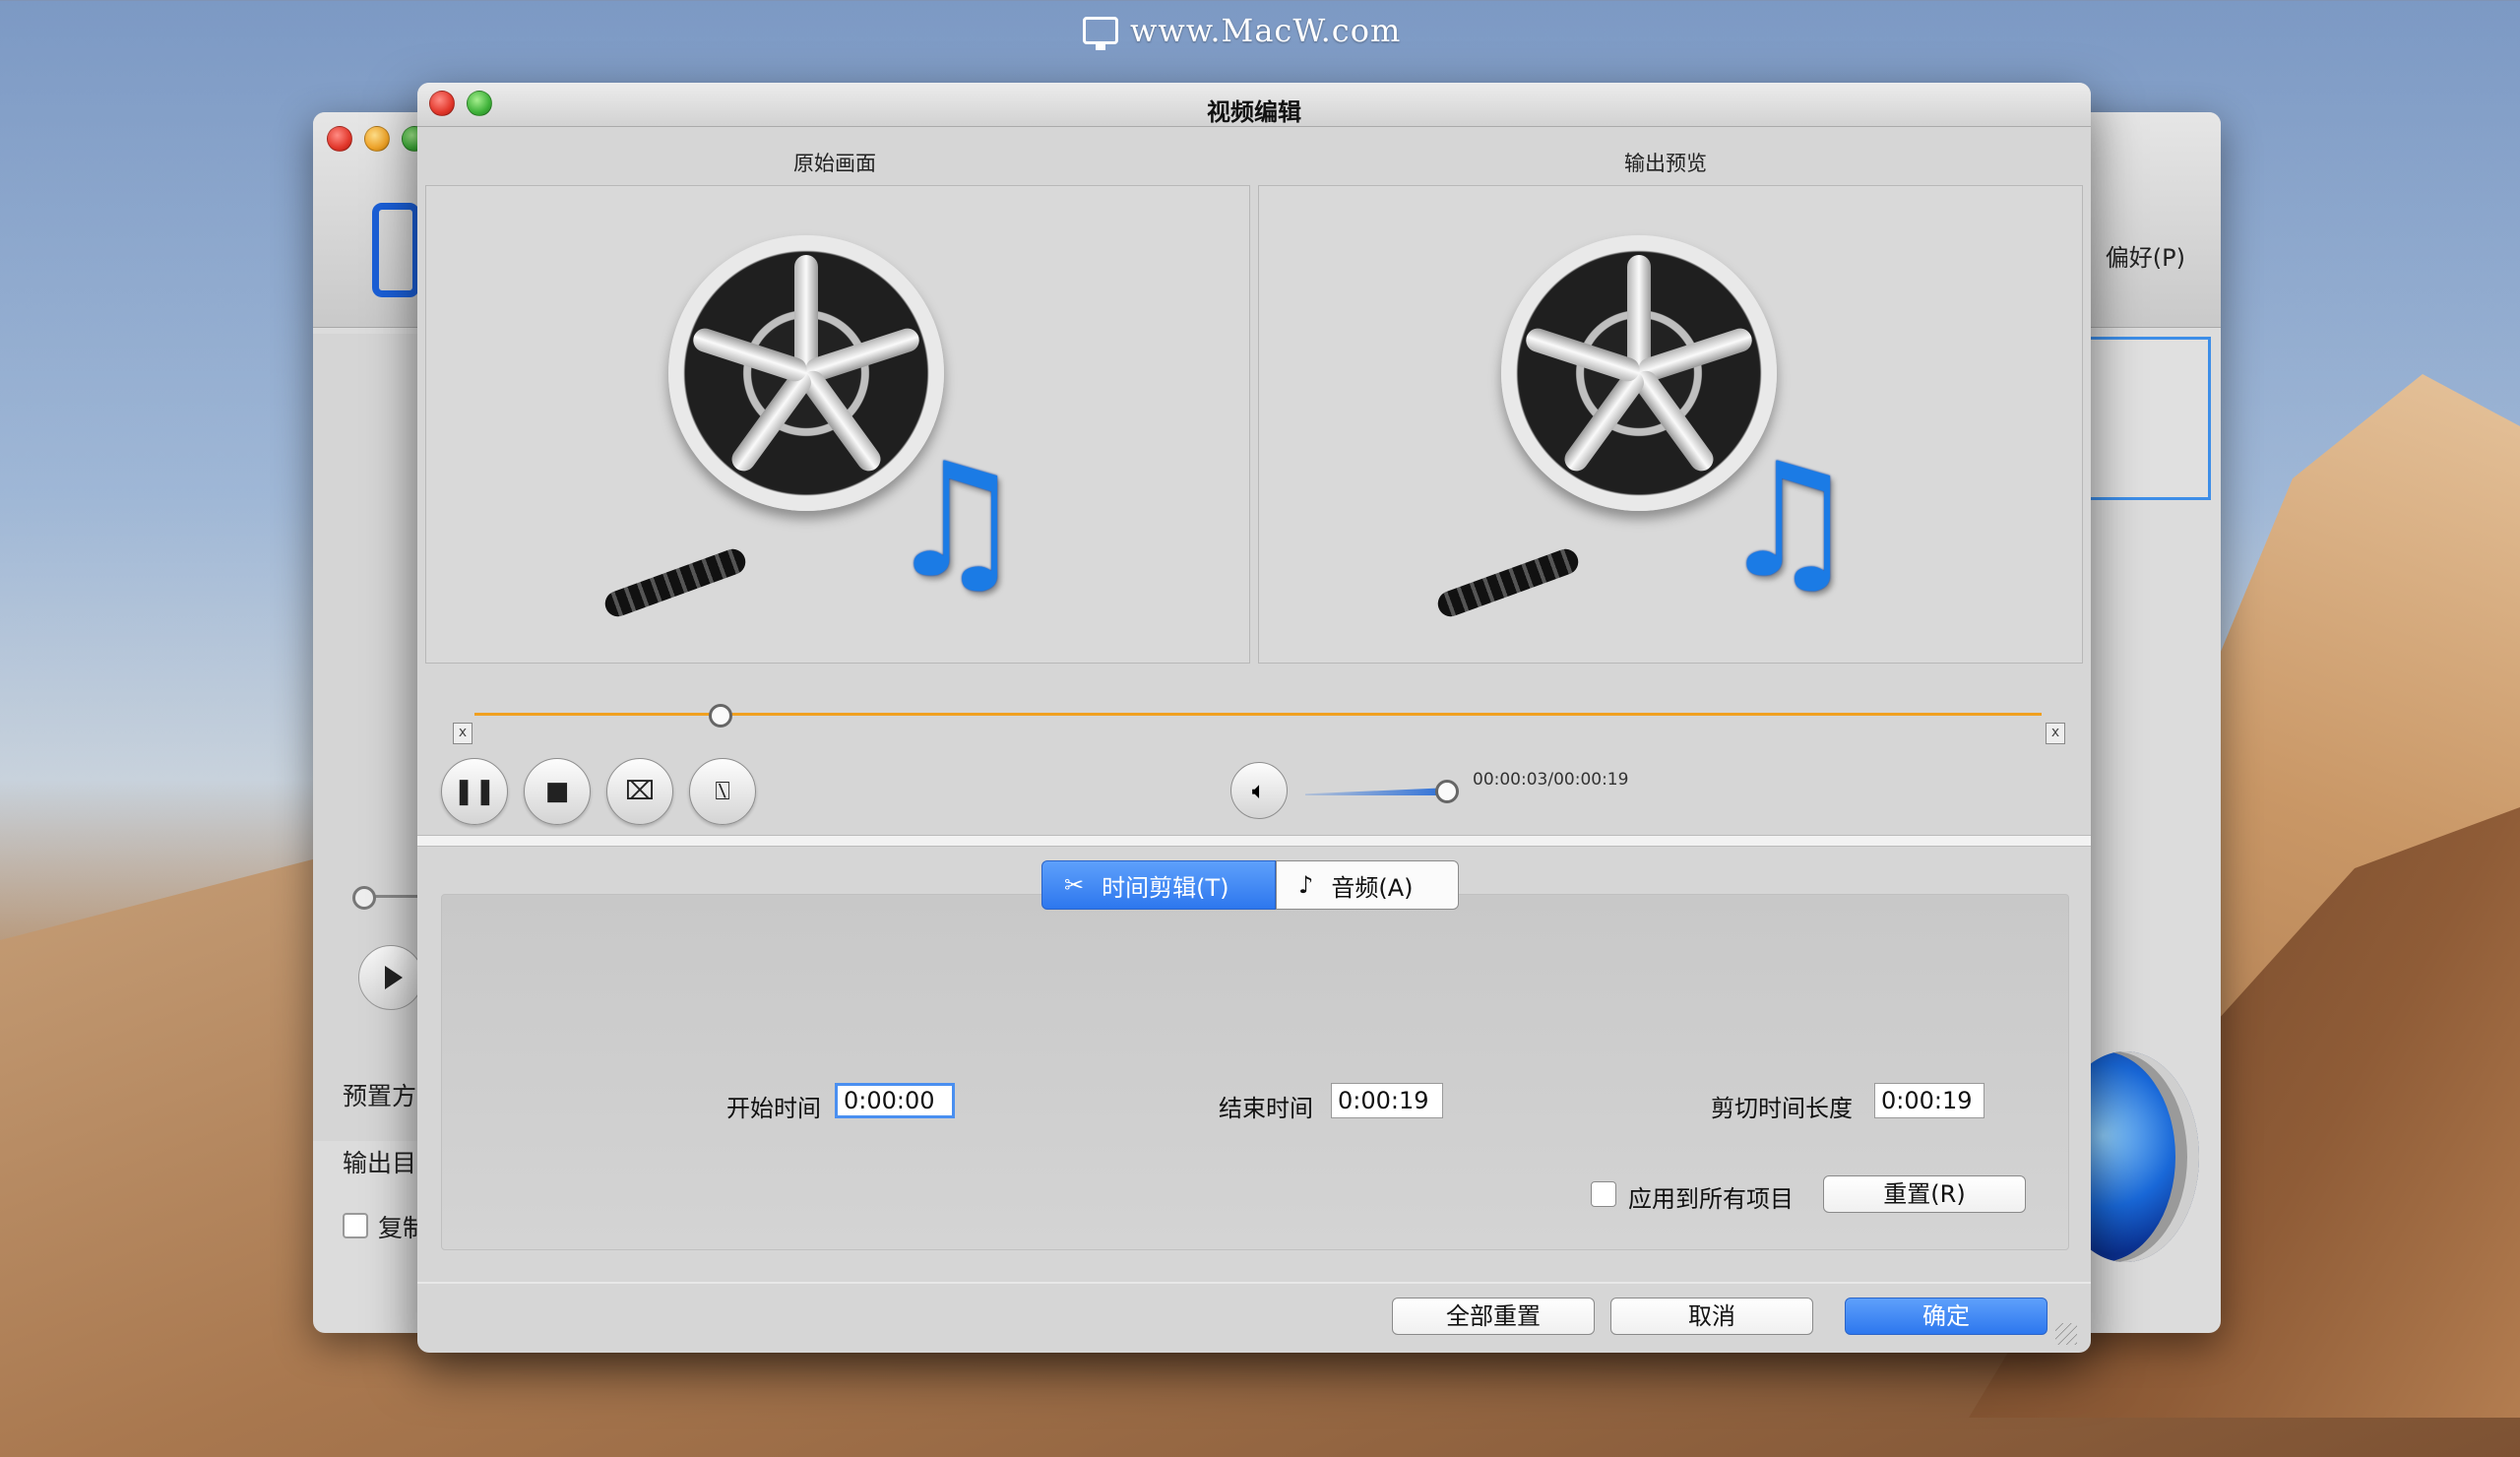 This screenshot has width=2520, height=1457. I want to click on app-logo-icon, so click(395, 250).